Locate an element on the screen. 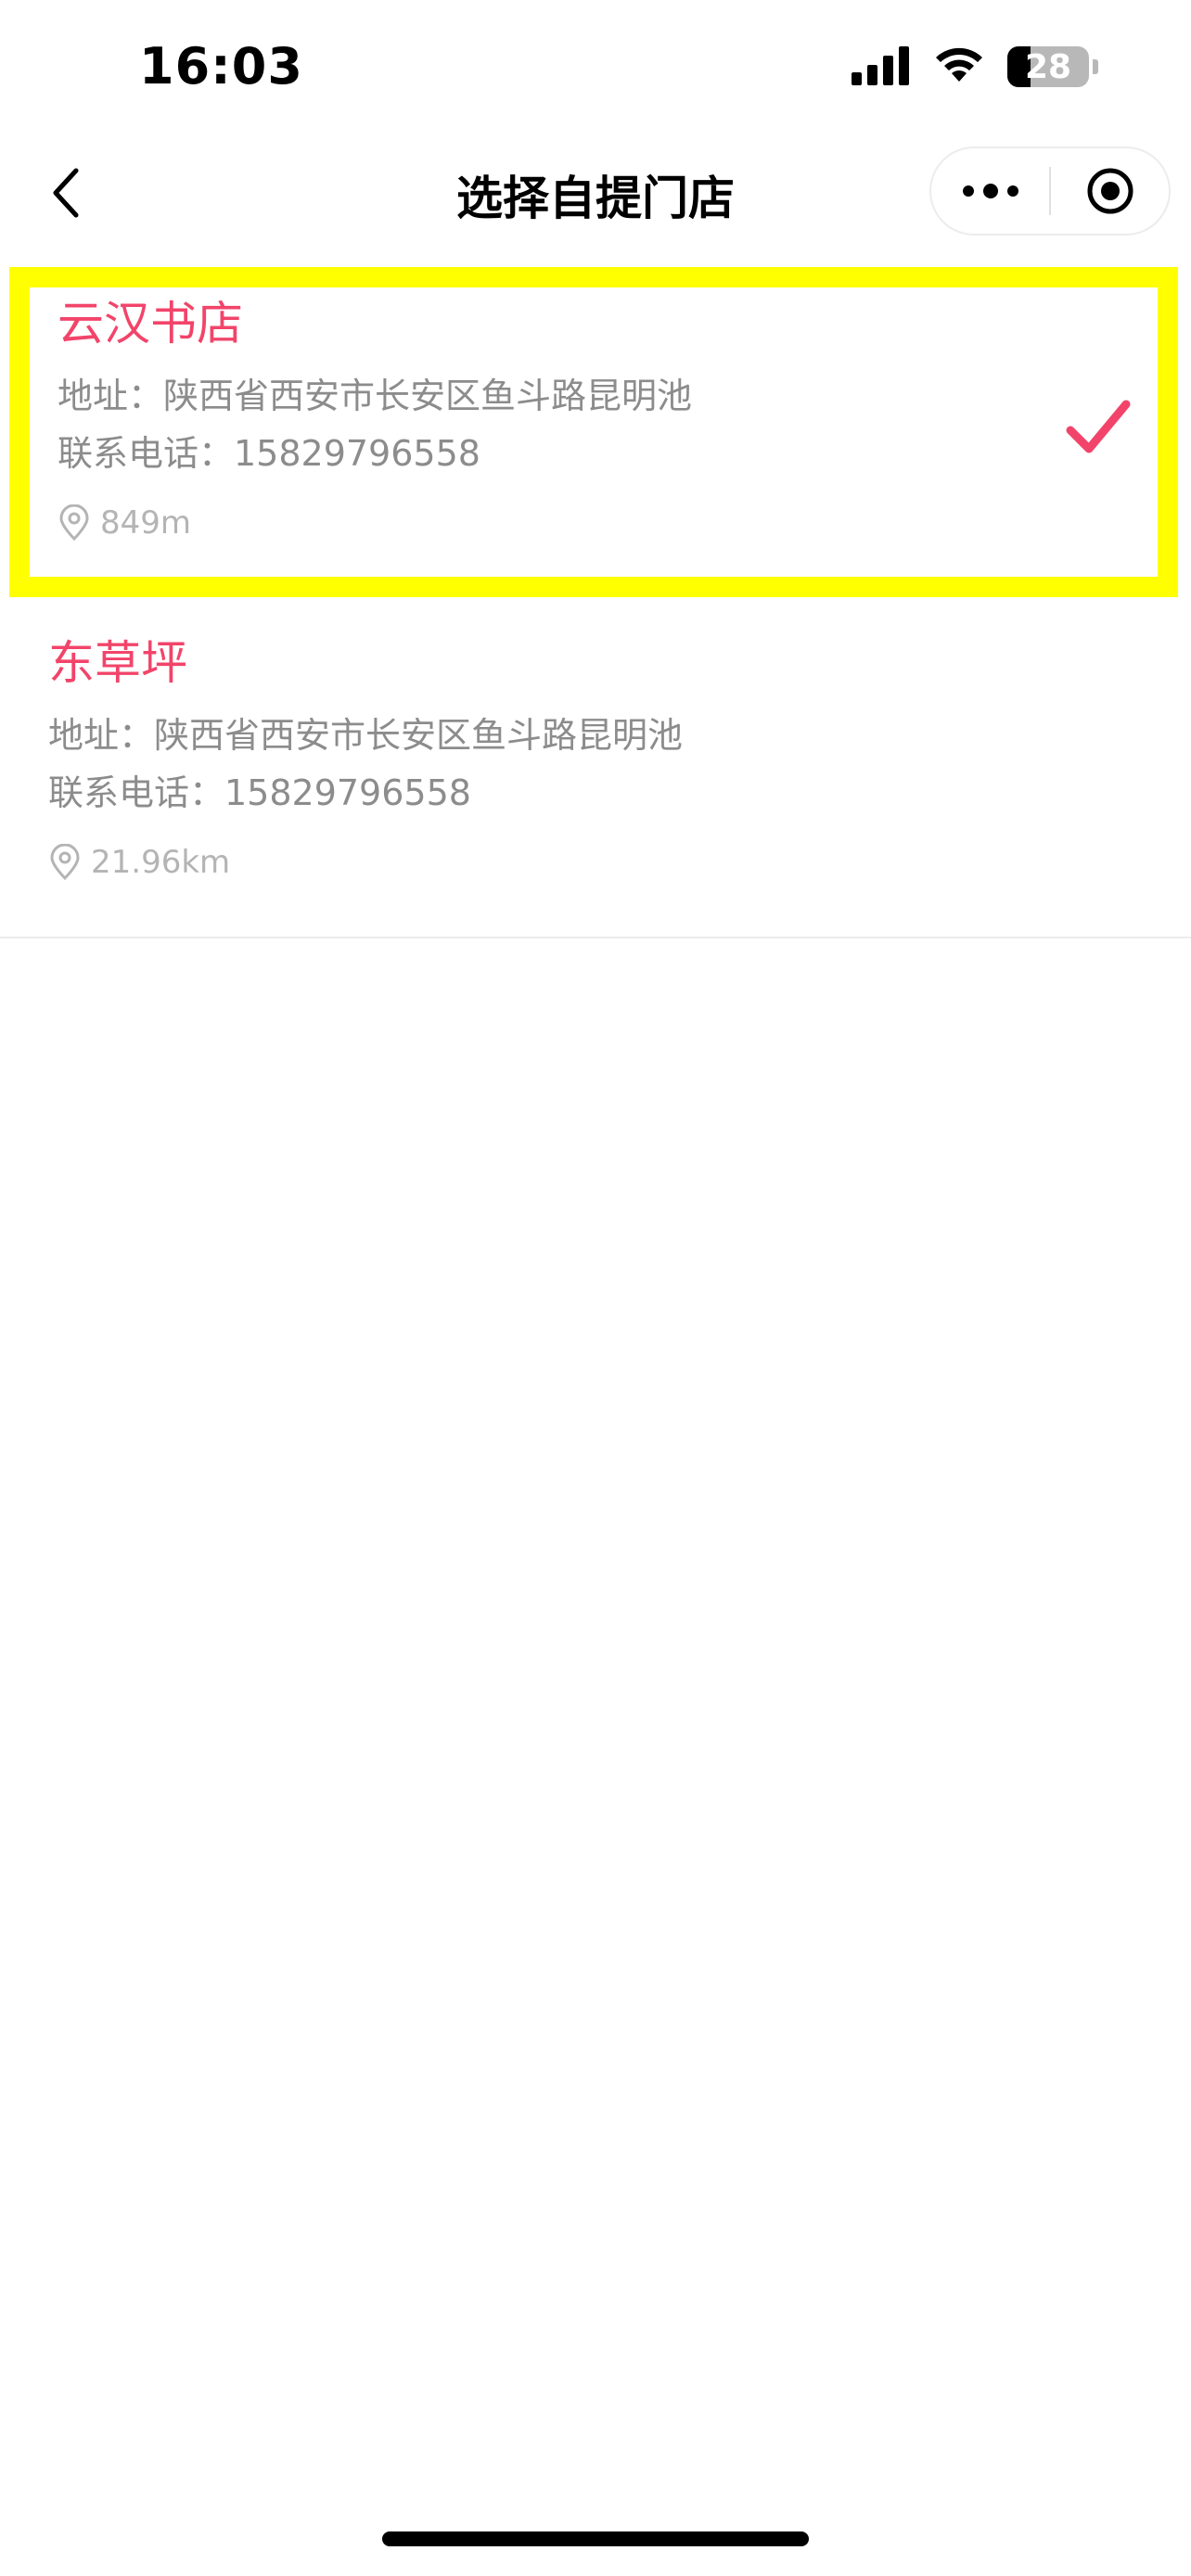 Image resolution: width=1191 pixels, height=2576 pixels. store-distance-row: 849m is located at coordinates (608, 523).